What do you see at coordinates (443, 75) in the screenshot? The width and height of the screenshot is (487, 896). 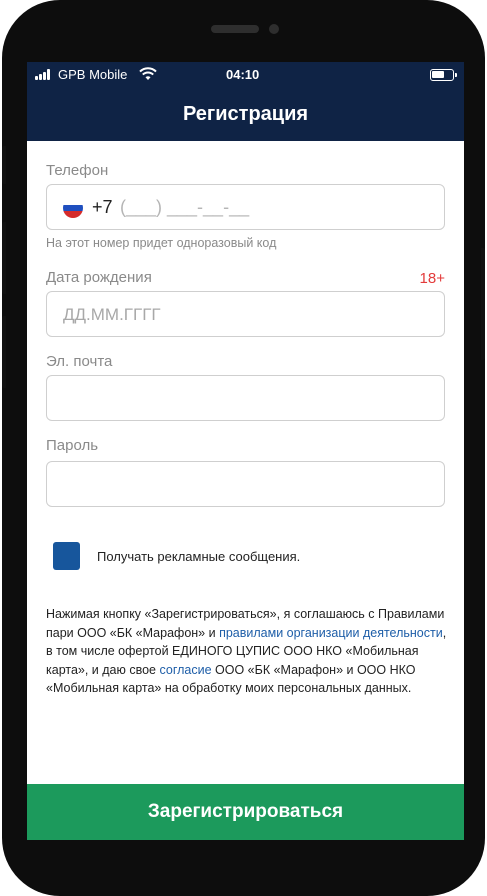 I see `battery-icon` at bounding box center [443, 75].